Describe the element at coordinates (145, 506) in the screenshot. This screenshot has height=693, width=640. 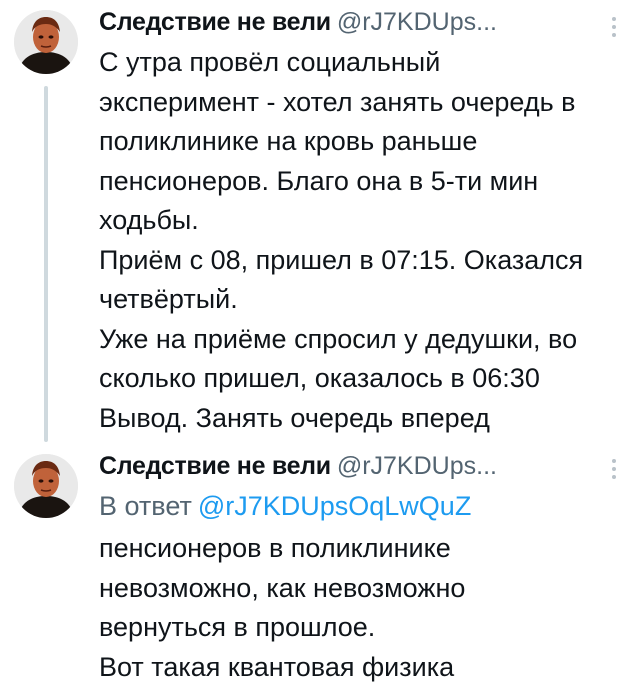
I see `reply-prefix: В ответ` at that location.